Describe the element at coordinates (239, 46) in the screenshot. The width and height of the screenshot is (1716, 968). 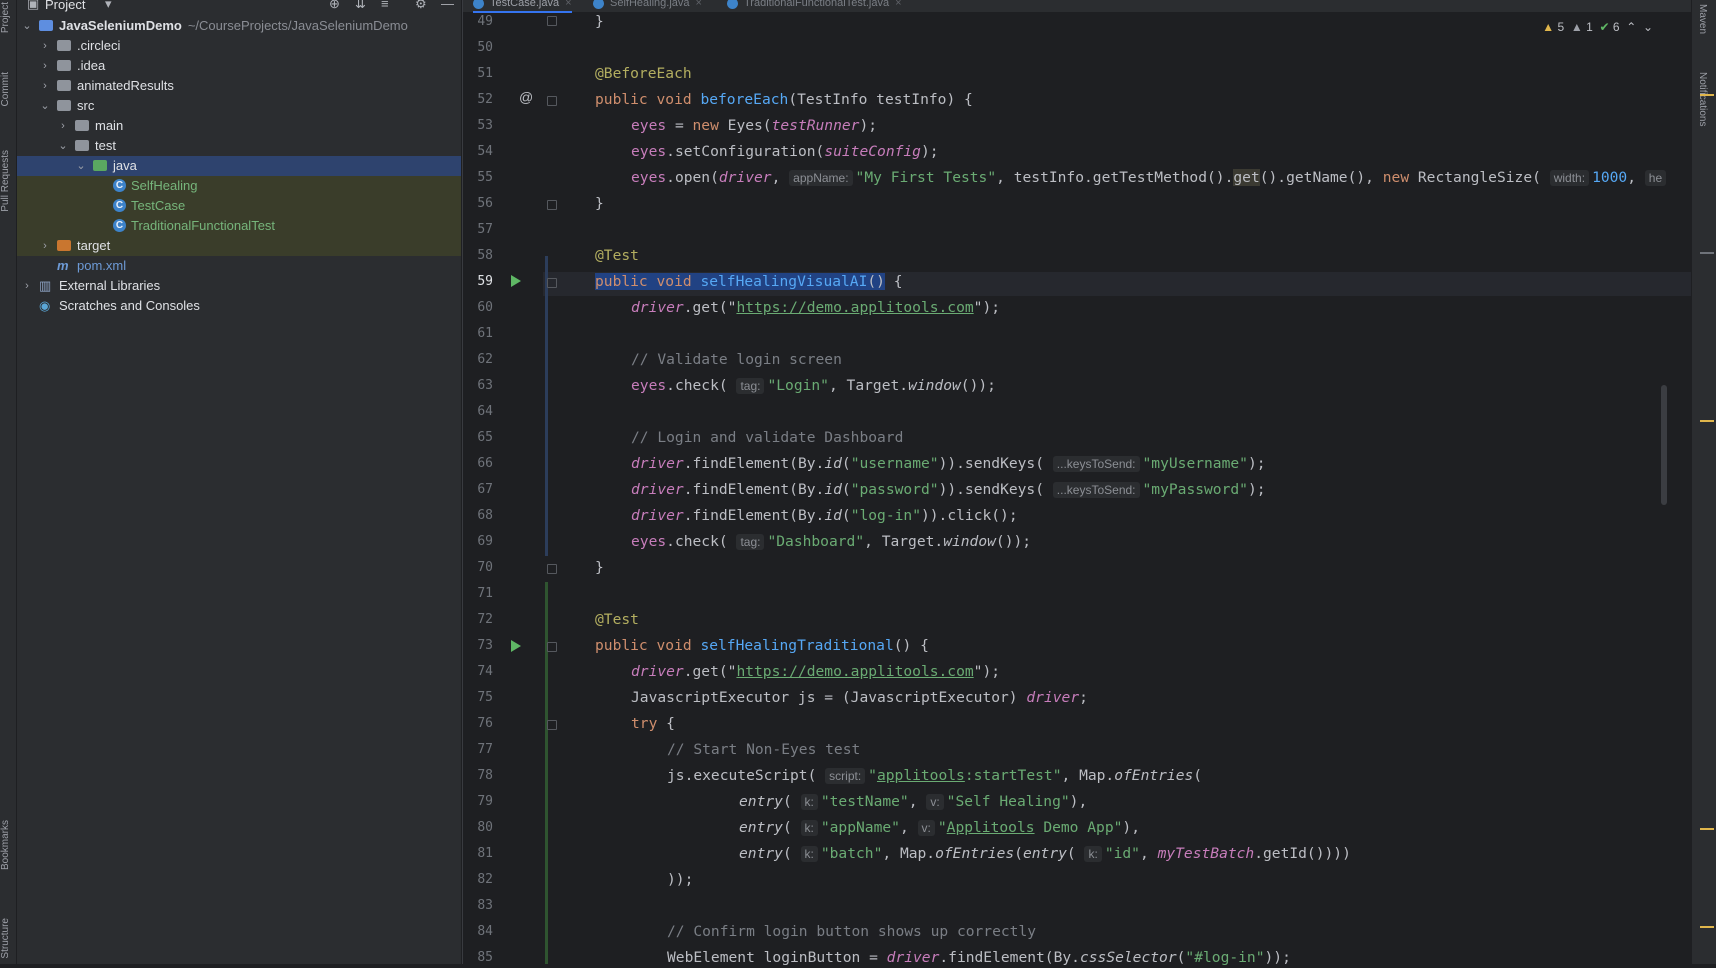
I see `tree-item-circleci: › .circleci` at that location.